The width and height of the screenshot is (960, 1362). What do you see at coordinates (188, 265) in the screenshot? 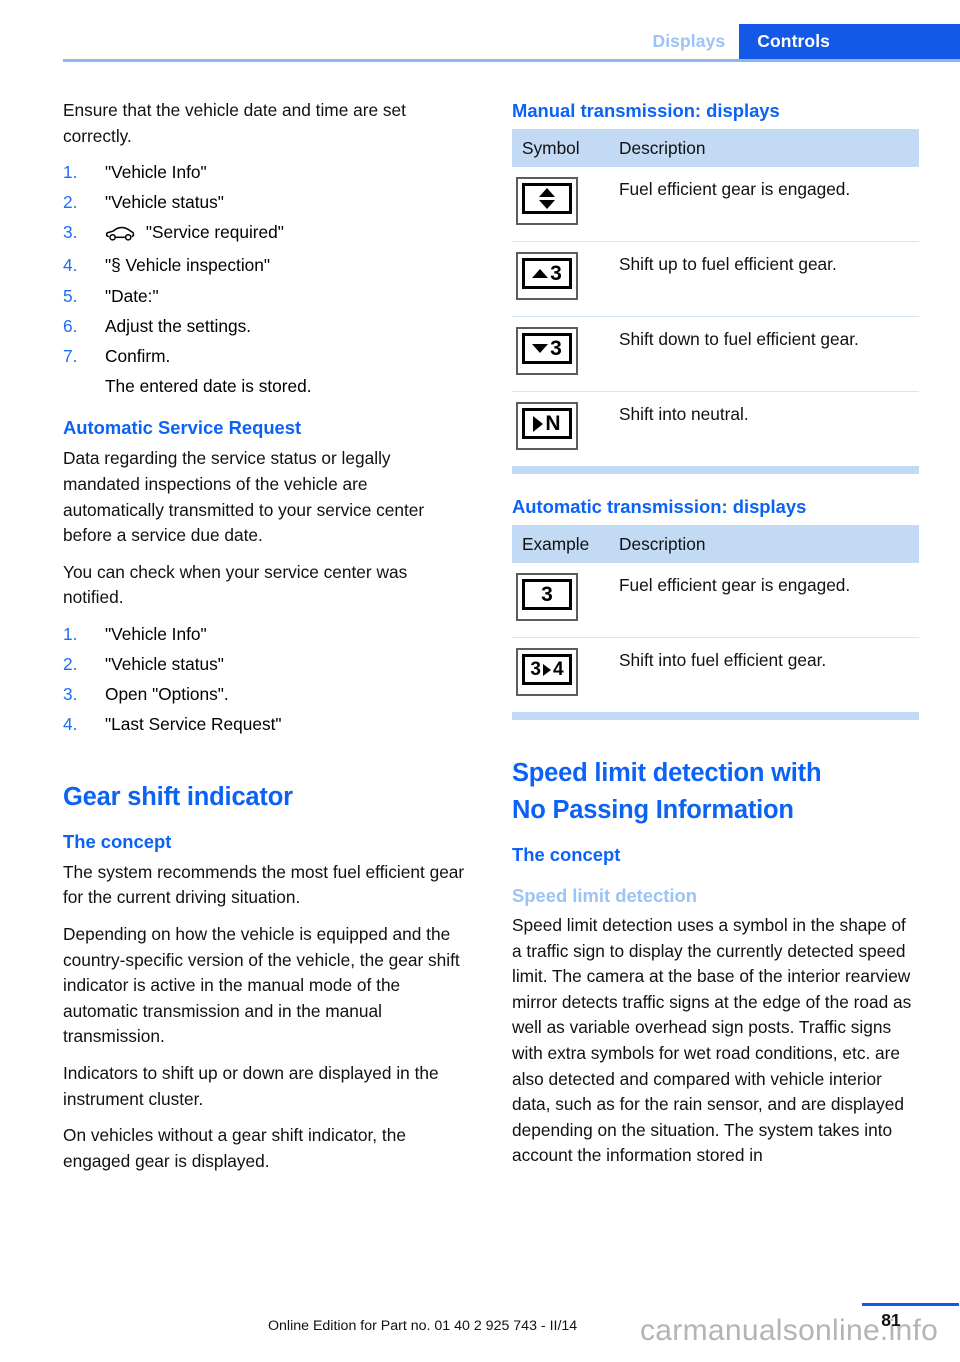
I see `list-item-label: "§ Vehicle inspection"` at bounding box center [188, 265].